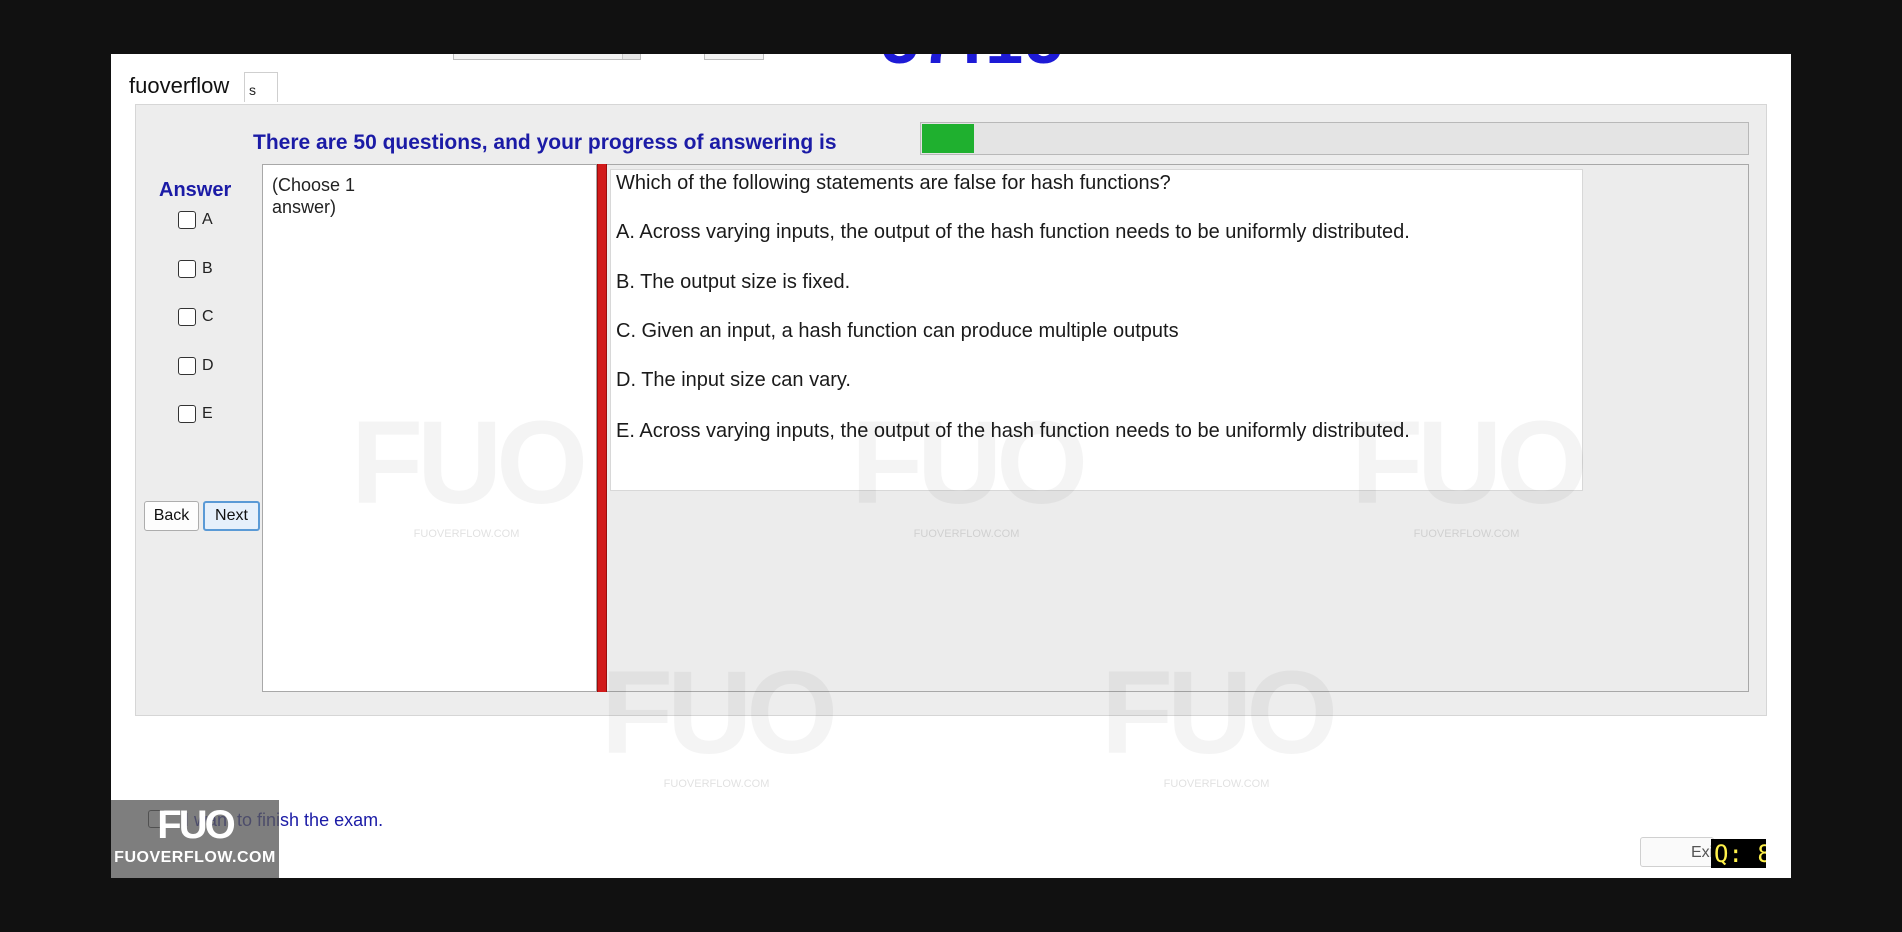  Describe the element at coordinates (208, 365) in the screenshot. I see `option-label: D` at that location.